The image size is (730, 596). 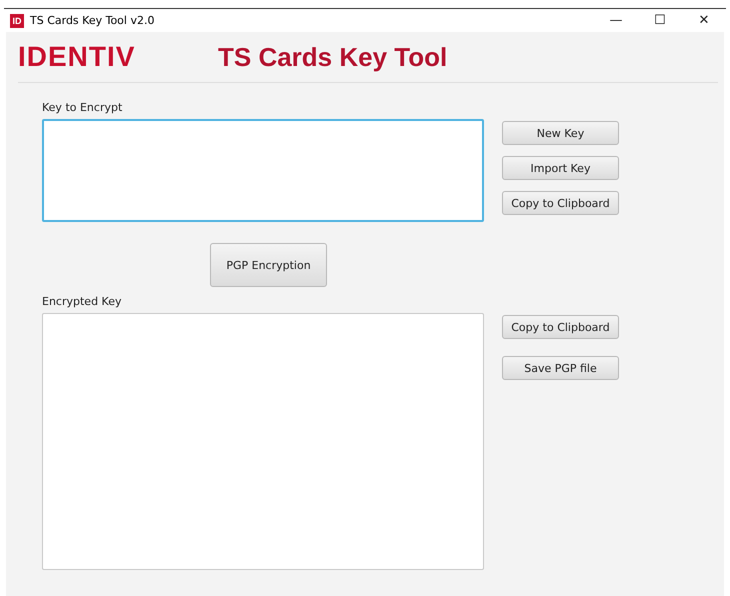 What do you see at coordinates (268, 265) in the screenshot?
I see `encrypt-button: PGP Encryption` at bounding box center [268, 265].